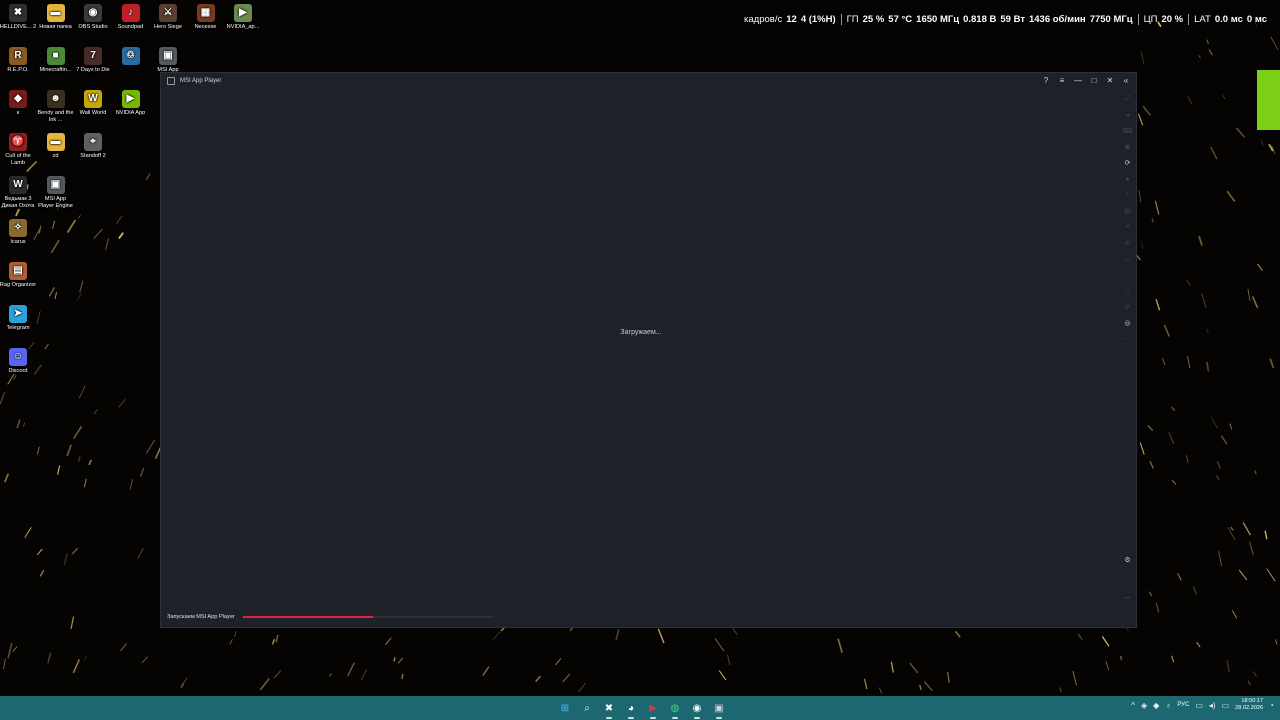 This screenshot has height=720, width=1280. What do you see at coordinates (565, 708) in the screenshot?
I see `start-taskbar-icon: ⊞` at bounding box center [565, 708].